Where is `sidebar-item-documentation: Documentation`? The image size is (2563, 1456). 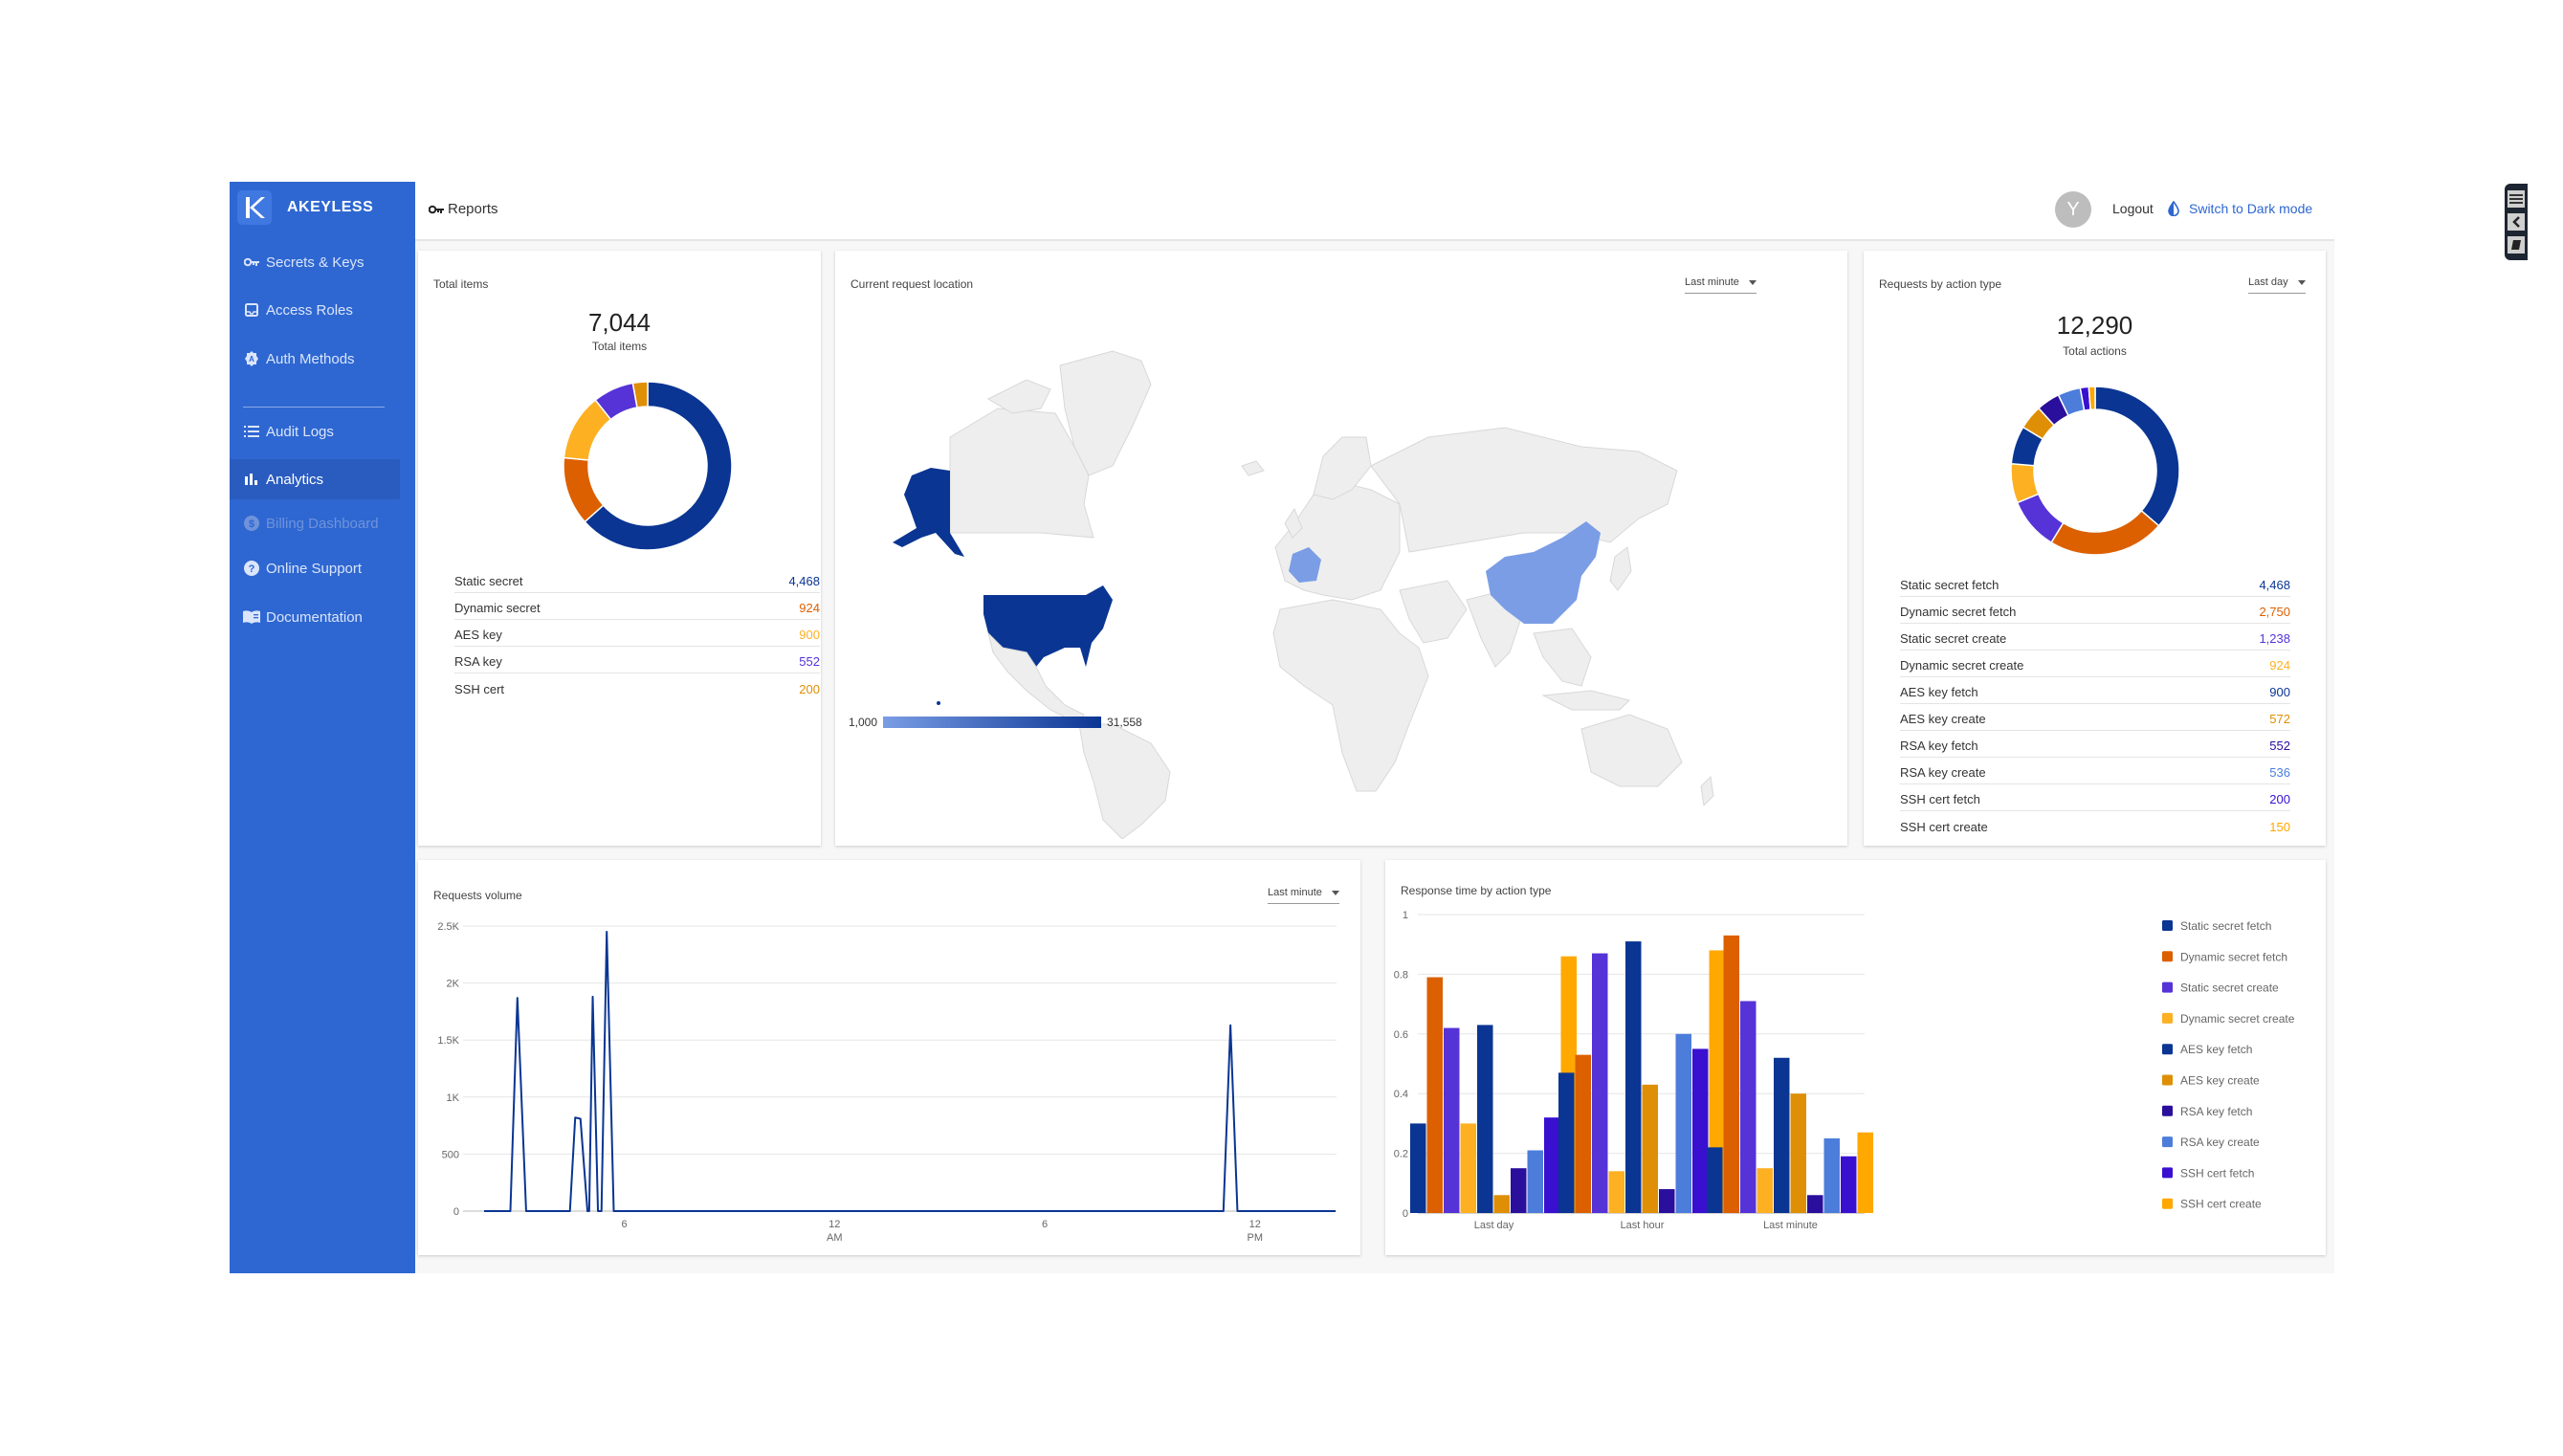 sidebar-item-documentation: Documentation is located at coordinates (315, 617).